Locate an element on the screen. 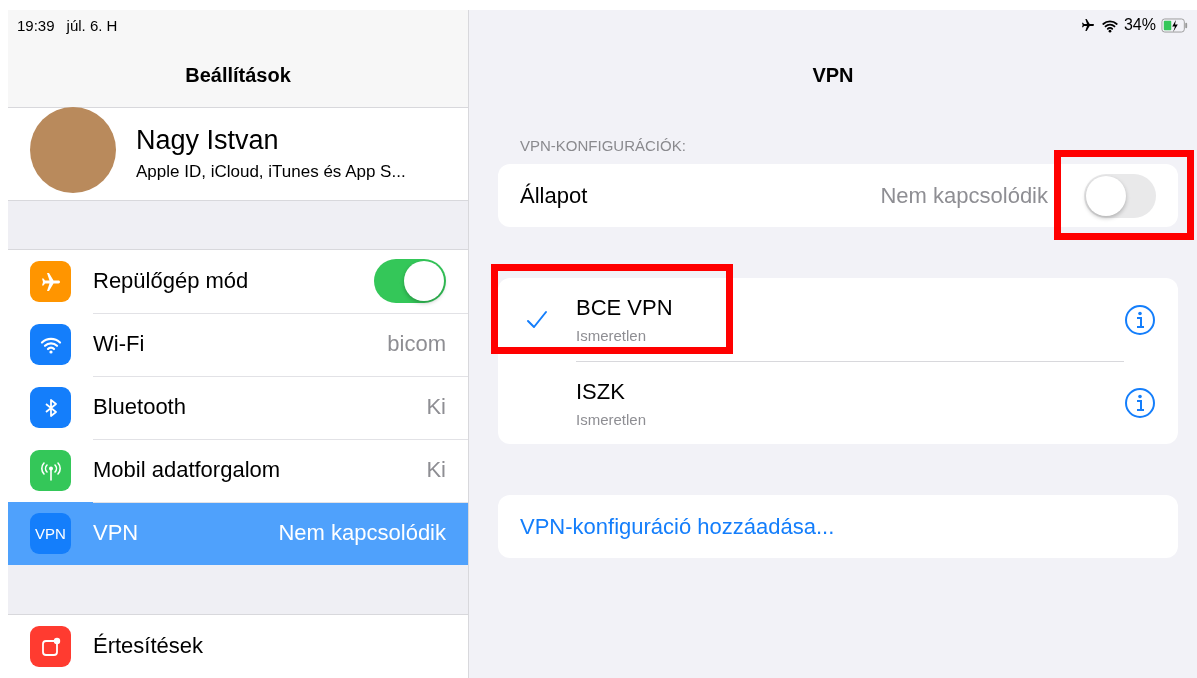  config-name: ISZK is located at coordinates (601, 391).